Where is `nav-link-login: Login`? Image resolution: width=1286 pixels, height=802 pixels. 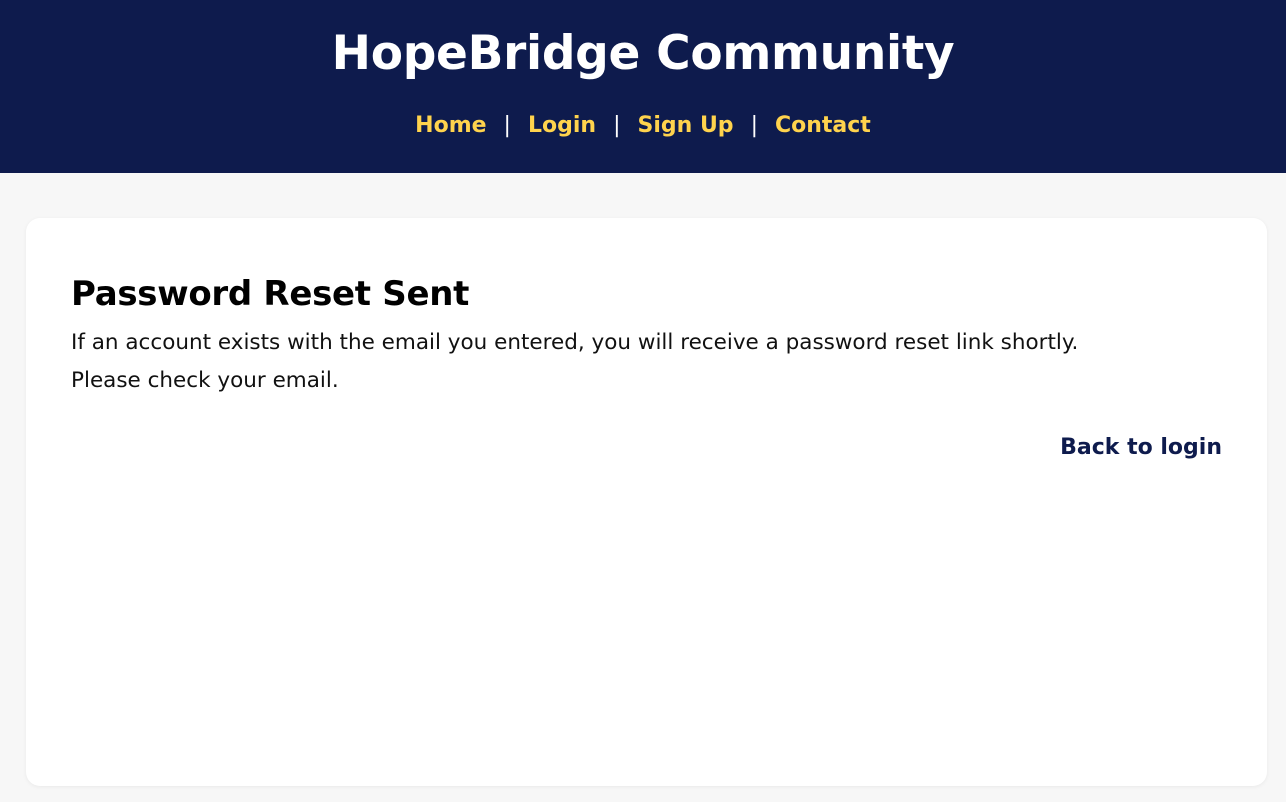
nav-link-login: Login is located at coordinates (562, 126).